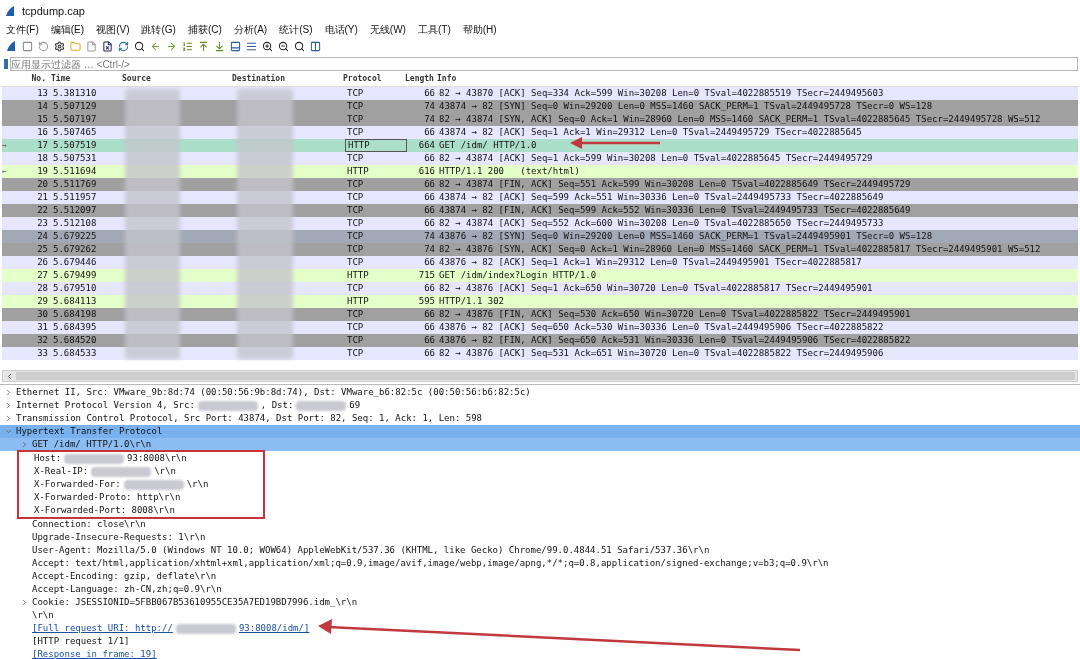  What do you see at coordinates (42, 132) in the screenshot?
I see `table-cell-text: 16` at bounding box center [42, 132].